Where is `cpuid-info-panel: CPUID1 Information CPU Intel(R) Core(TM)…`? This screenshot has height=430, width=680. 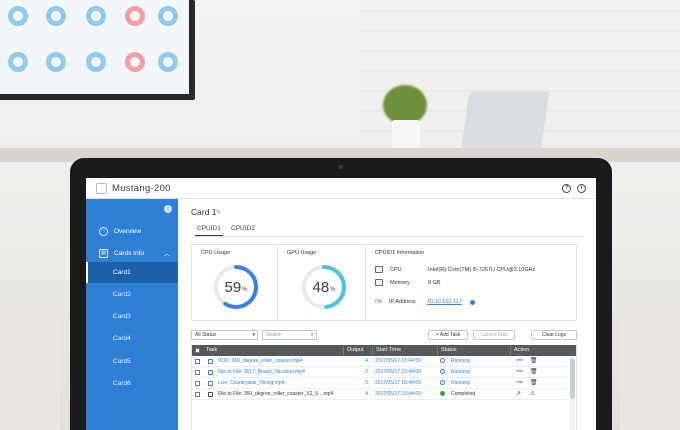 cpuid-info-panel: CPUID1 Information CPU Intel(R) Core(TM)… is located at coordinates (471, 282).